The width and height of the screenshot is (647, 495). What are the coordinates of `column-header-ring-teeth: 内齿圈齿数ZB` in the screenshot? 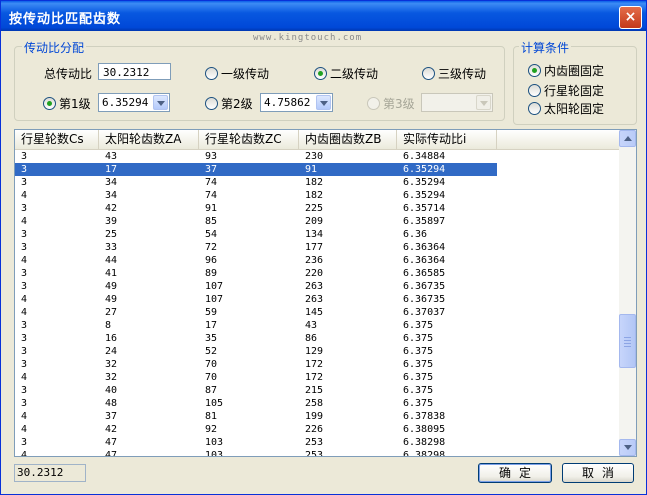 It's located at (348, 139).